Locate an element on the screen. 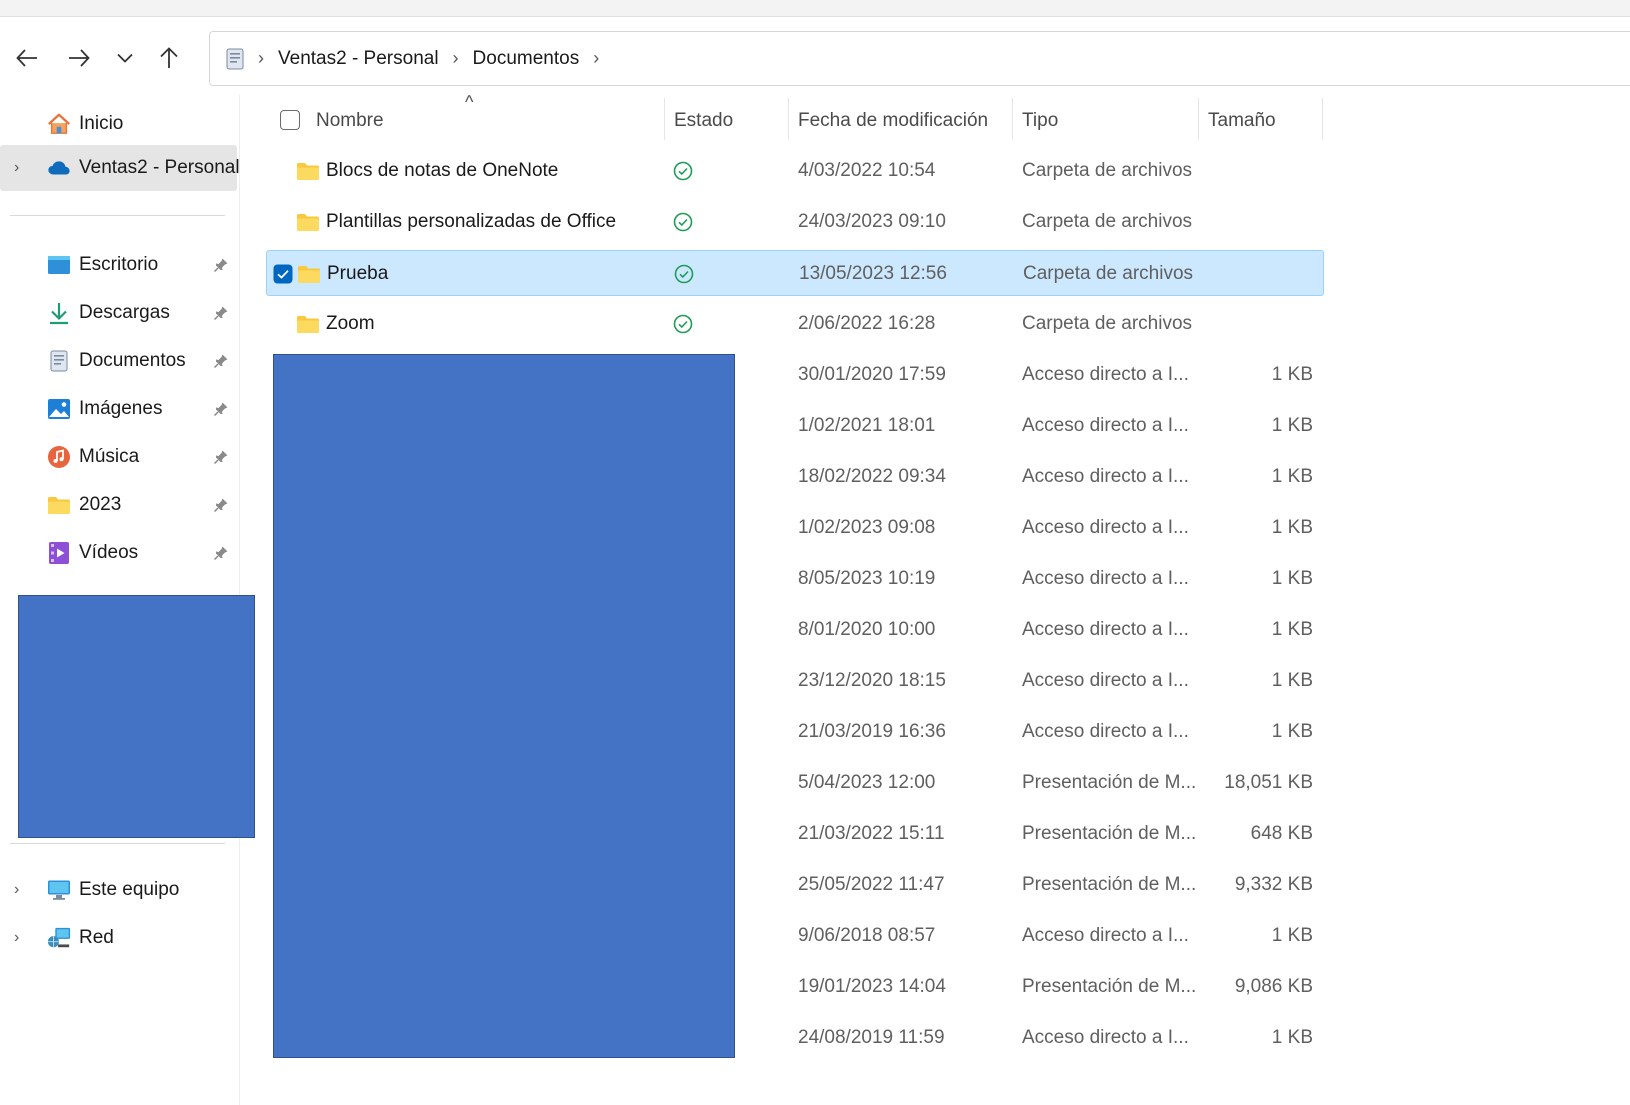 The height and width of the screenshot is (1105, 1630). file-date: 30/01/2020 17:59 is located at coordinates (872, 374).